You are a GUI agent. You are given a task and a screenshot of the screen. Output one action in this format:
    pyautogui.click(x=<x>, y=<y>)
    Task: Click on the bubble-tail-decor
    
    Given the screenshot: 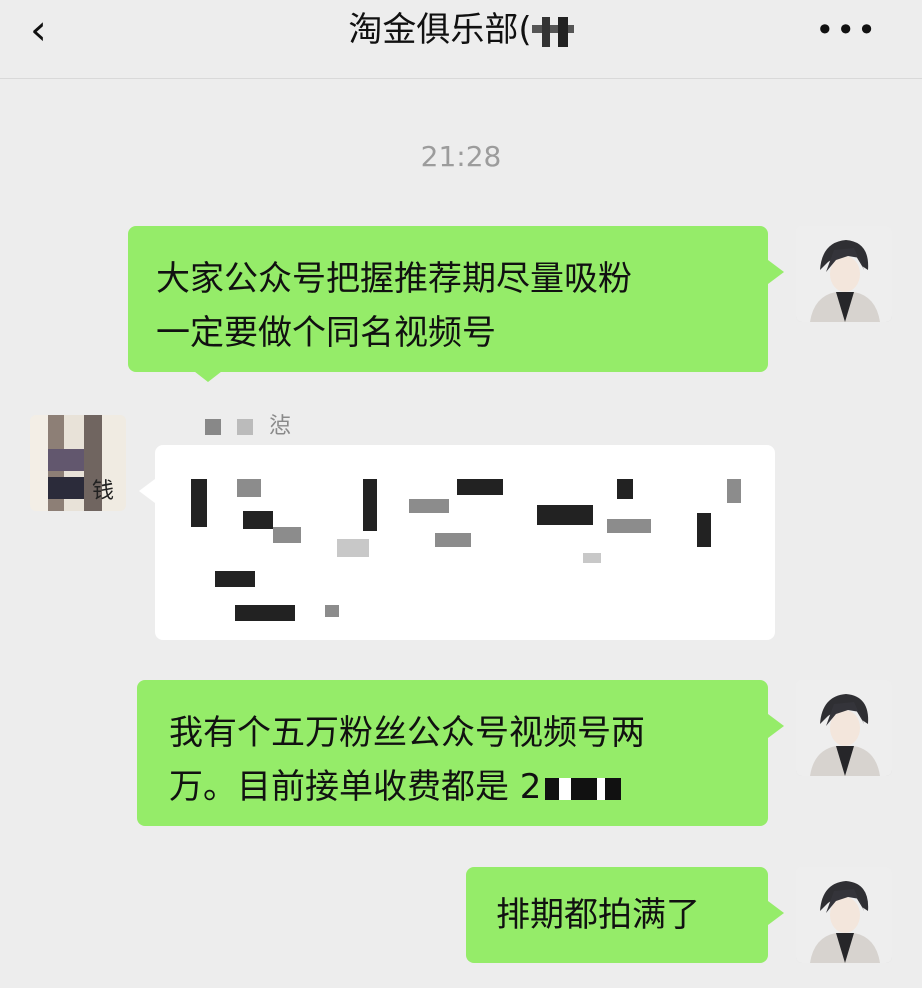 What is the action you would take?
    pyautogui.click(x=208, y=375)
    